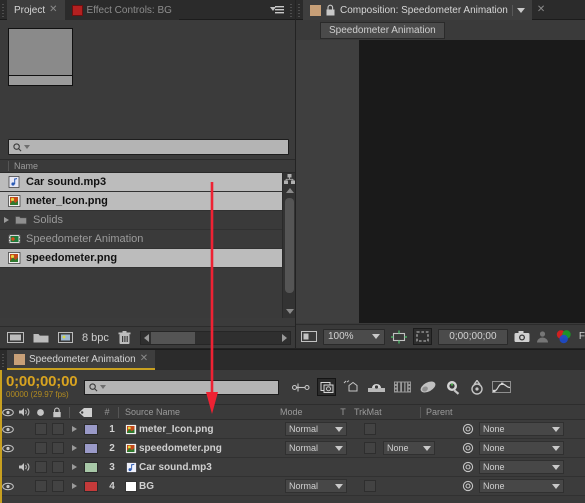 This screenshot has width=585, height=503. What do you see at coordinates (95, 338) in the screenshot?
I see `bit-depth-label: 8 bpc` at bounding box center [95, 338].